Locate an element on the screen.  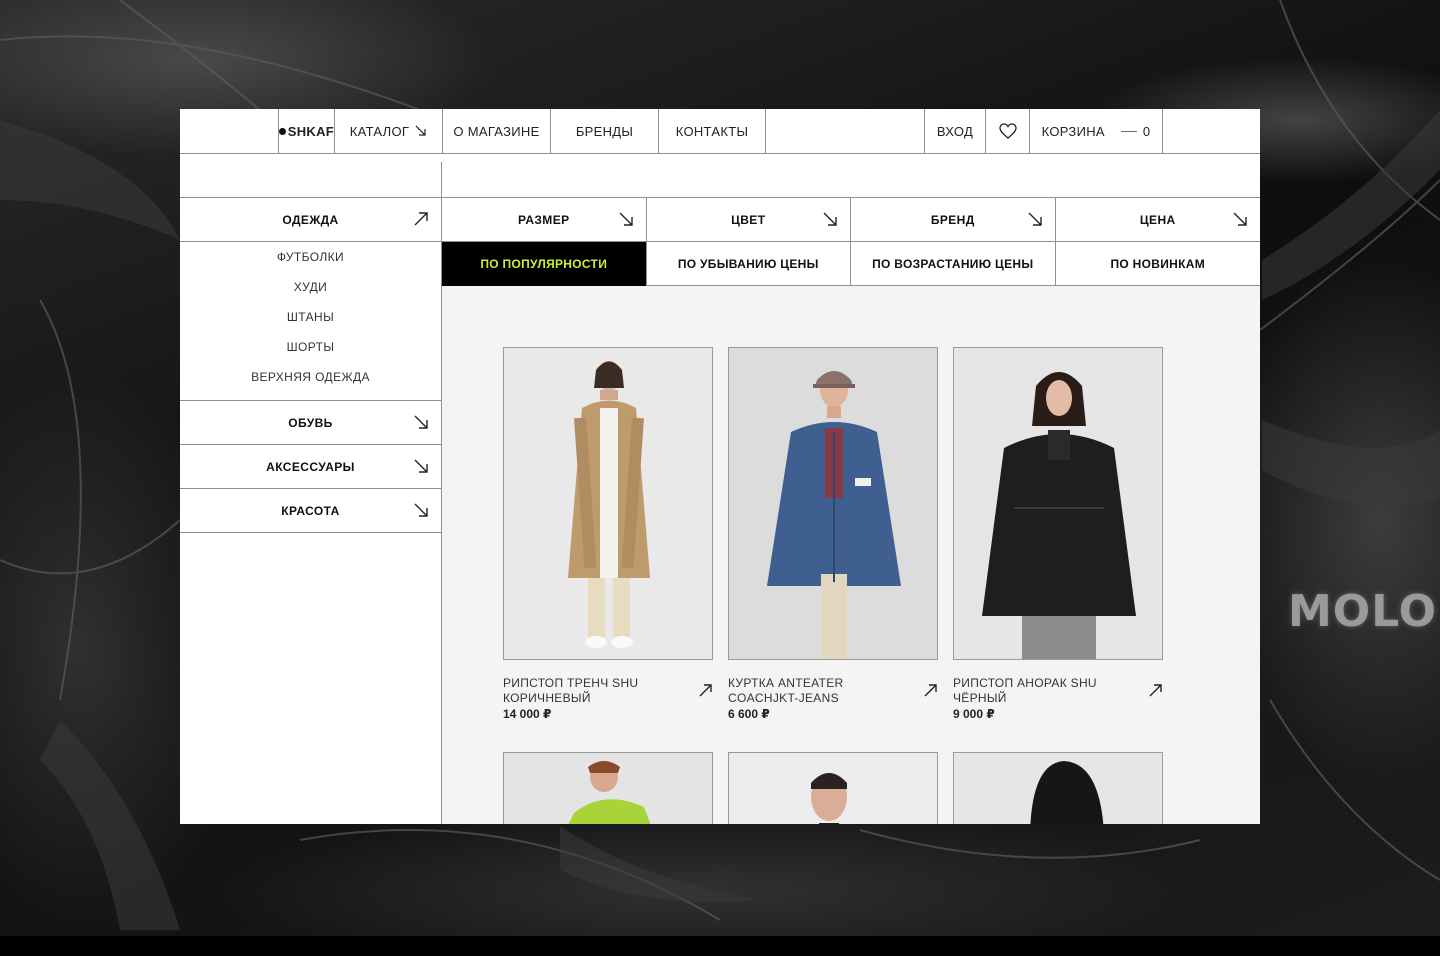
heart-icon is located at coordinates (1007, 131).